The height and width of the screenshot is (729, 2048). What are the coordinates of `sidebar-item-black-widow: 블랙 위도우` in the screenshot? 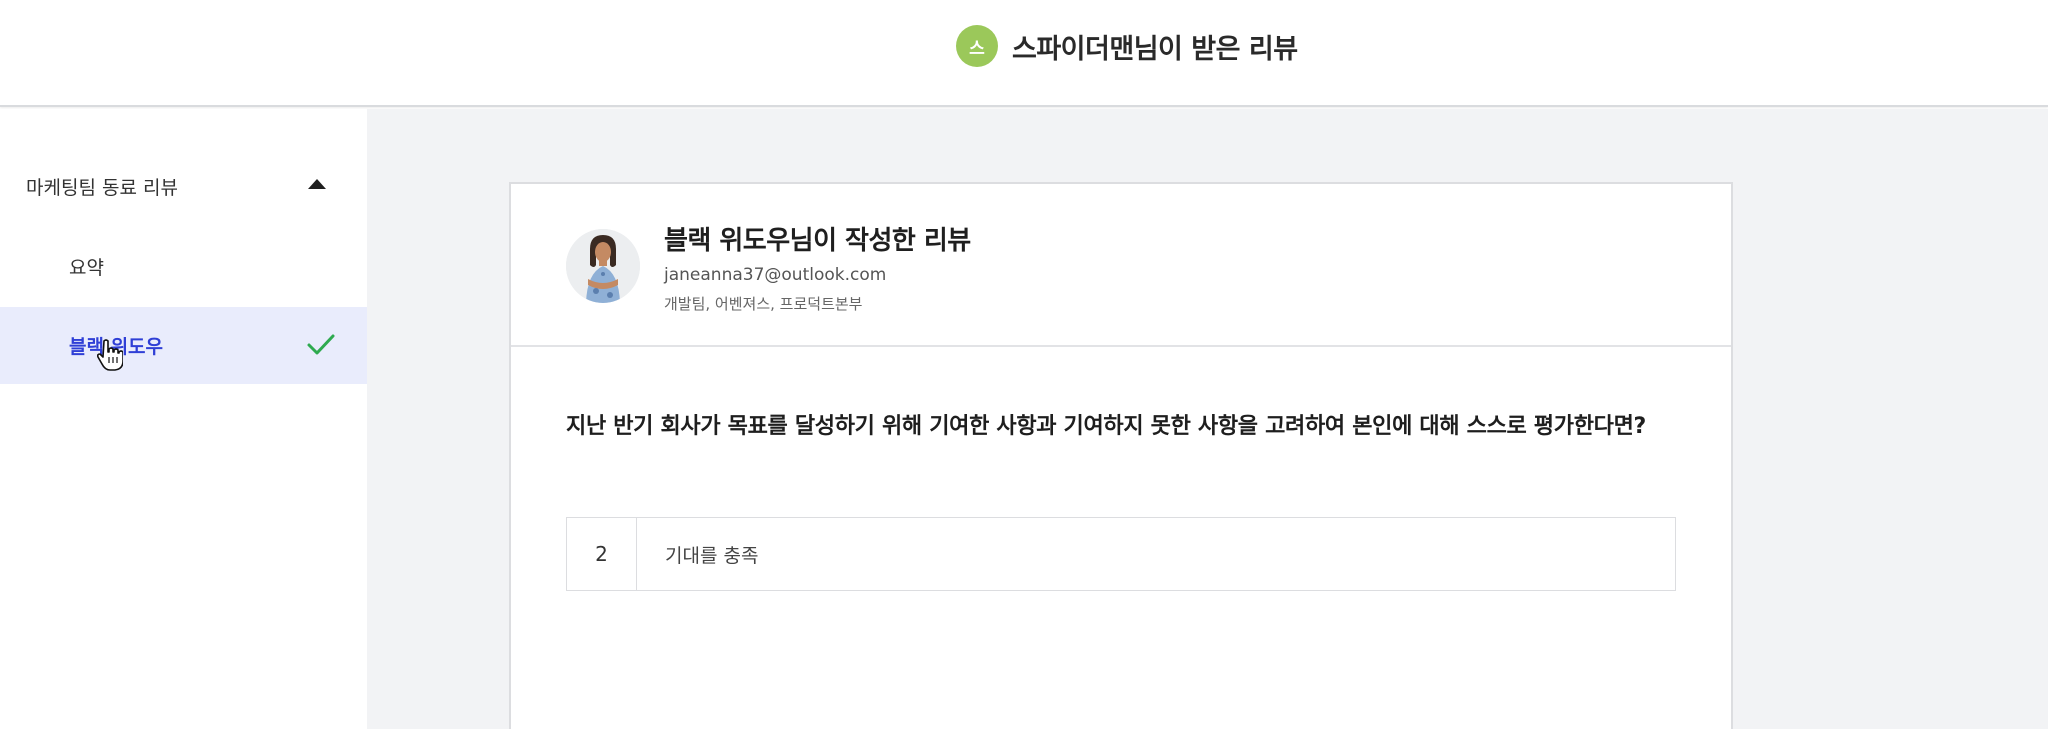 It's located at (183, 345).